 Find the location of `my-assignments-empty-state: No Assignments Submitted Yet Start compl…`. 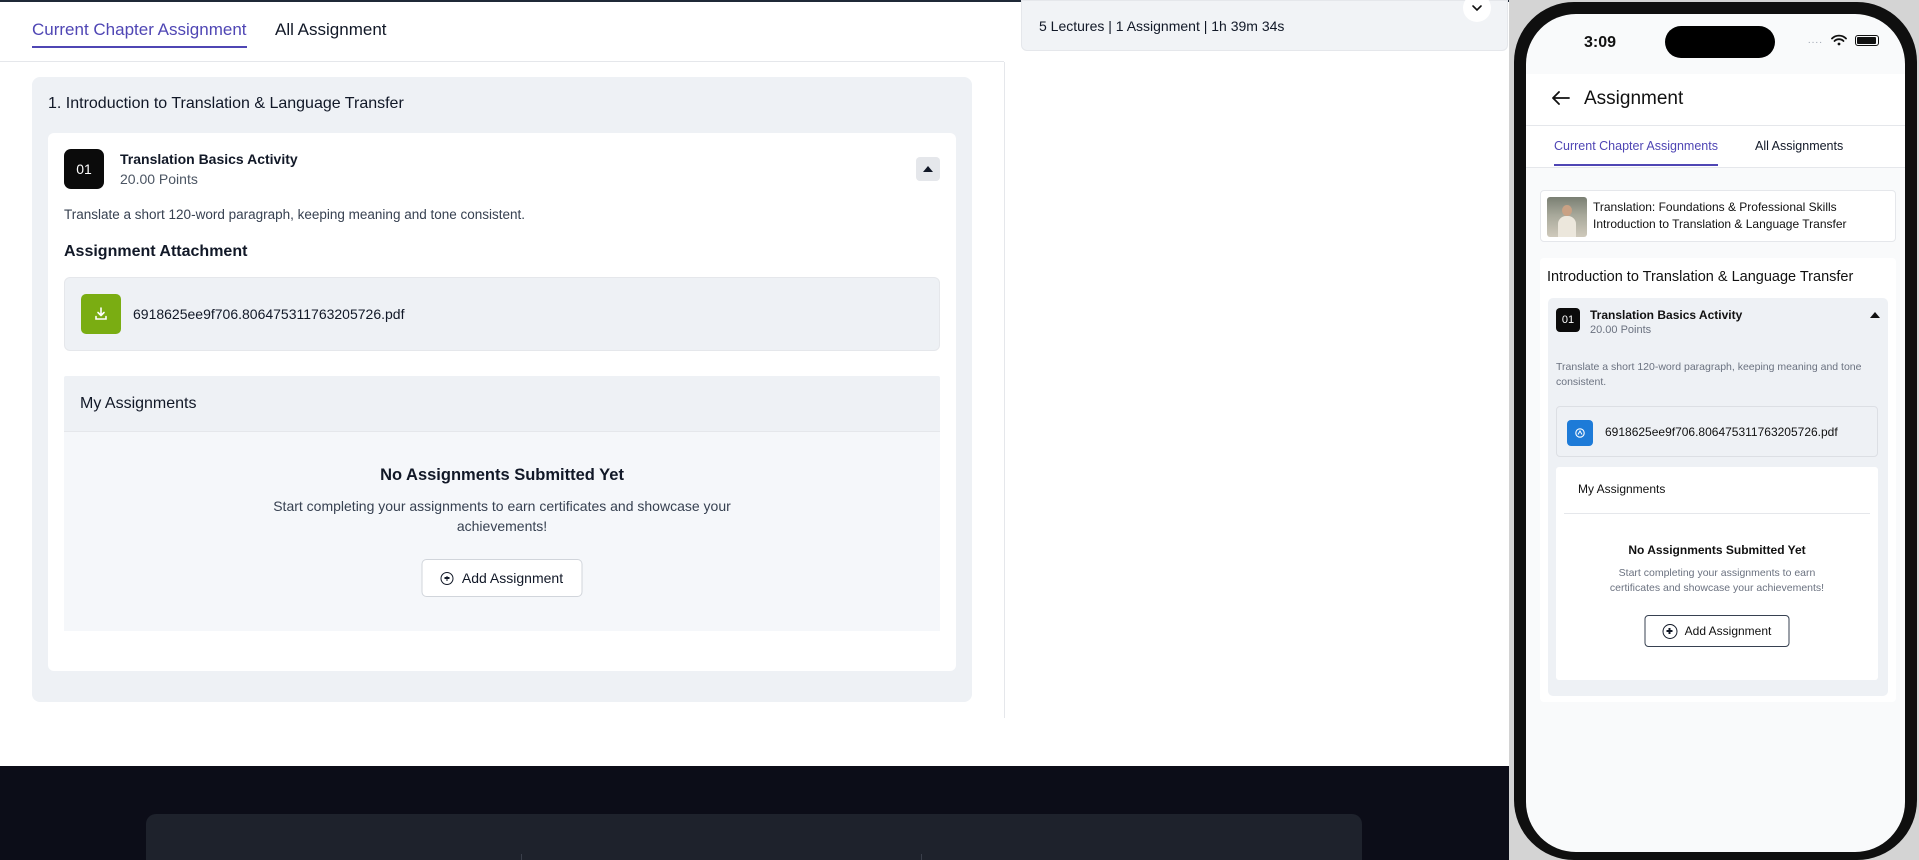

my-assignments-empty-state: No Assignments Submitted Yet Start compl… is located at coordinates (502, 531).